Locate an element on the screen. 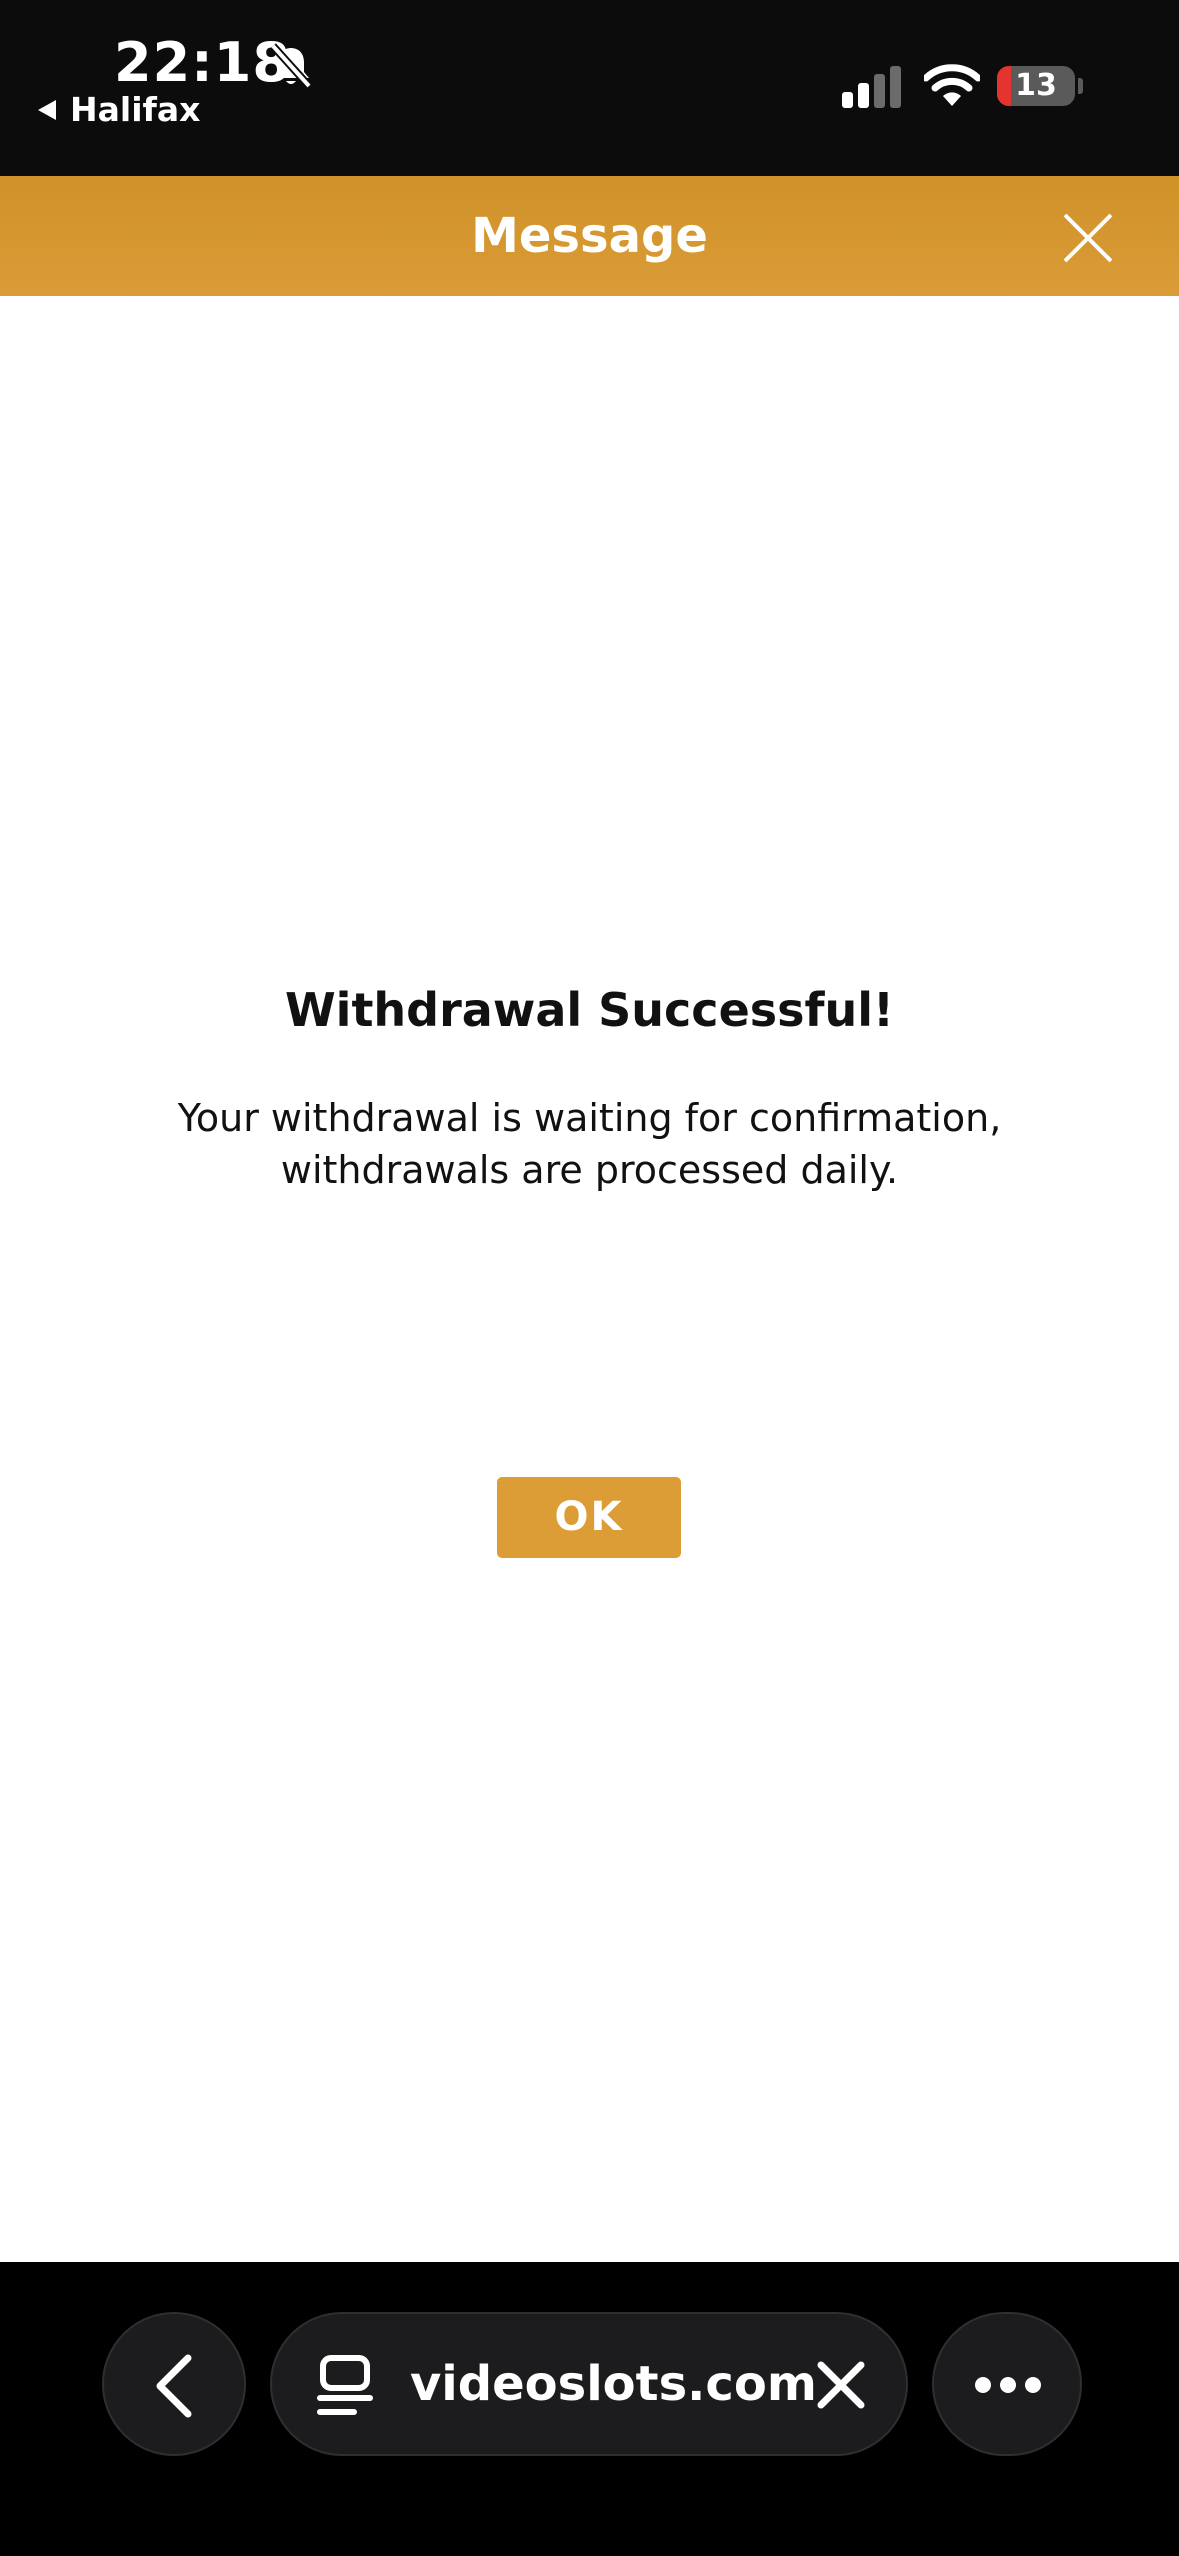 This screenshot has height=2556, width=1179. tab-icon is located at coordinates (345, 2385).